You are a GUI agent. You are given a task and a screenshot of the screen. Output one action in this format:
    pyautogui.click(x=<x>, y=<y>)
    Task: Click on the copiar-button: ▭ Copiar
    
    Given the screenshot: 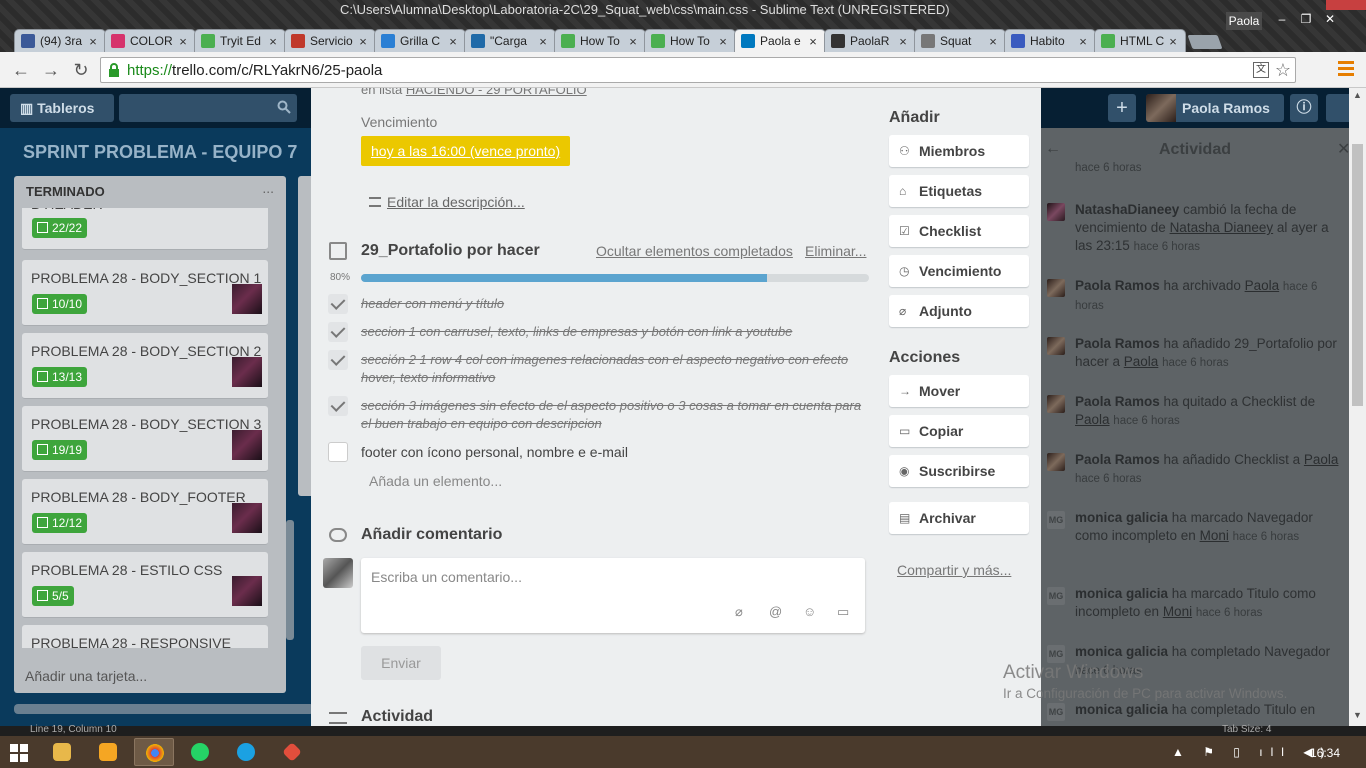 What is the action you would take?
    pyautogui.click(x=959, y=431)
    